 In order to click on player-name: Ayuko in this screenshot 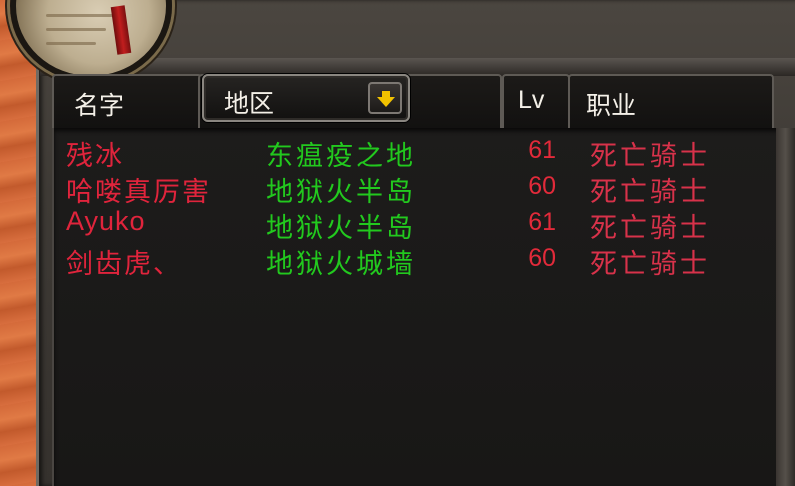, I will do `click(106, 221)`.